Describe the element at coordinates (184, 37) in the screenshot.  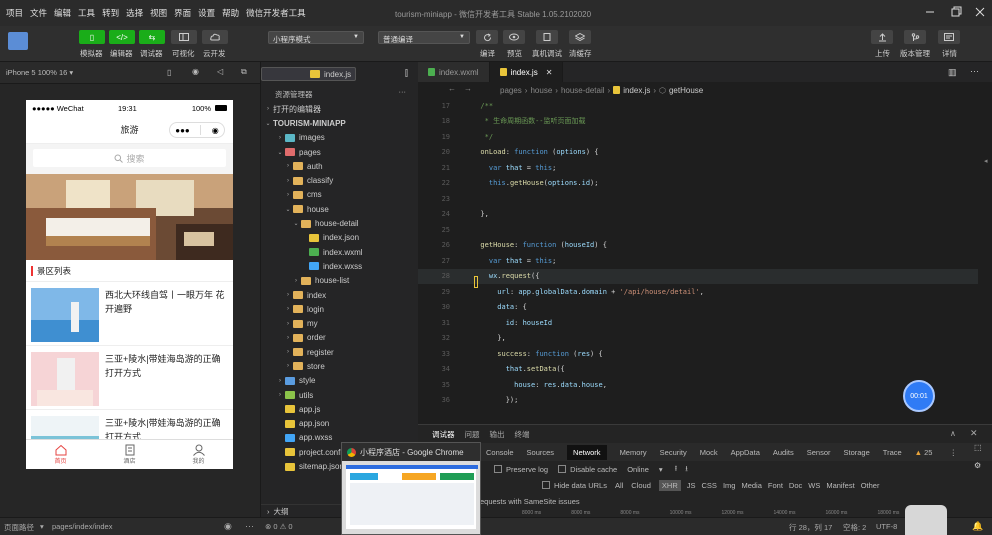
I see `visual-button` at that location.